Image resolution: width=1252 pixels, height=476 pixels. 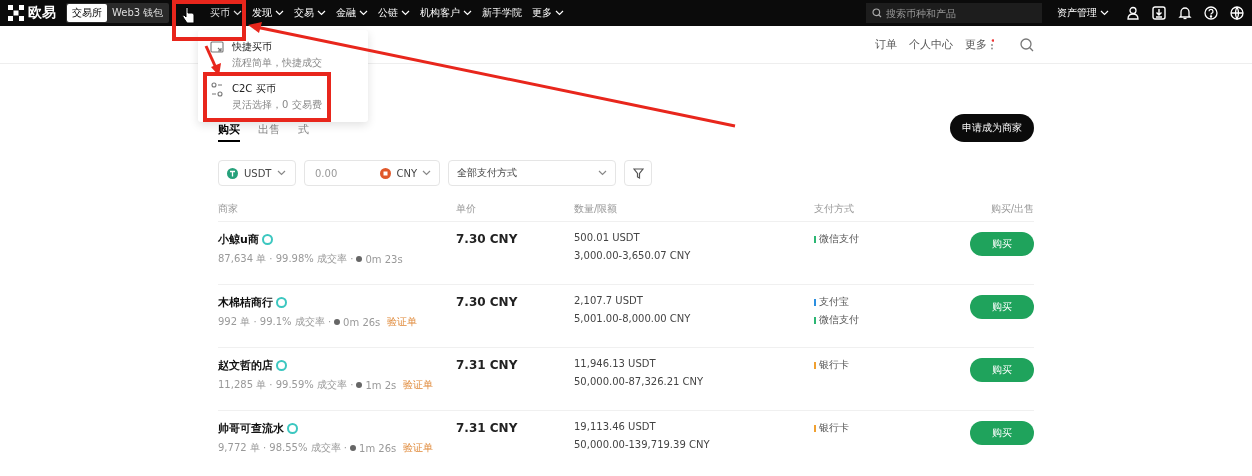 What do you see at coordinates (642, 444) in the screenshot?
I see `limit-text: 50,000.00-139,719.39 CNY` at bounding box center [642, 444].